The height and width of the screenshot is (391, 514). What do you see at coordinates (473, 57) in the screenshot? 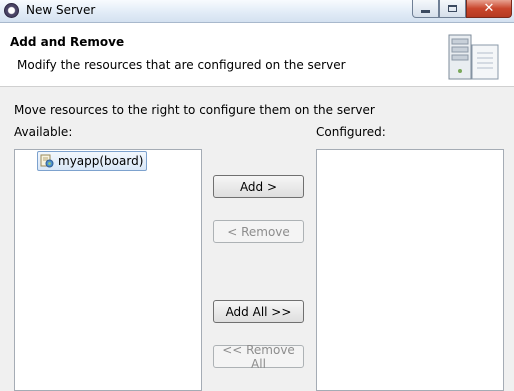
I see `server-icon` at bounding box center [473, 57].